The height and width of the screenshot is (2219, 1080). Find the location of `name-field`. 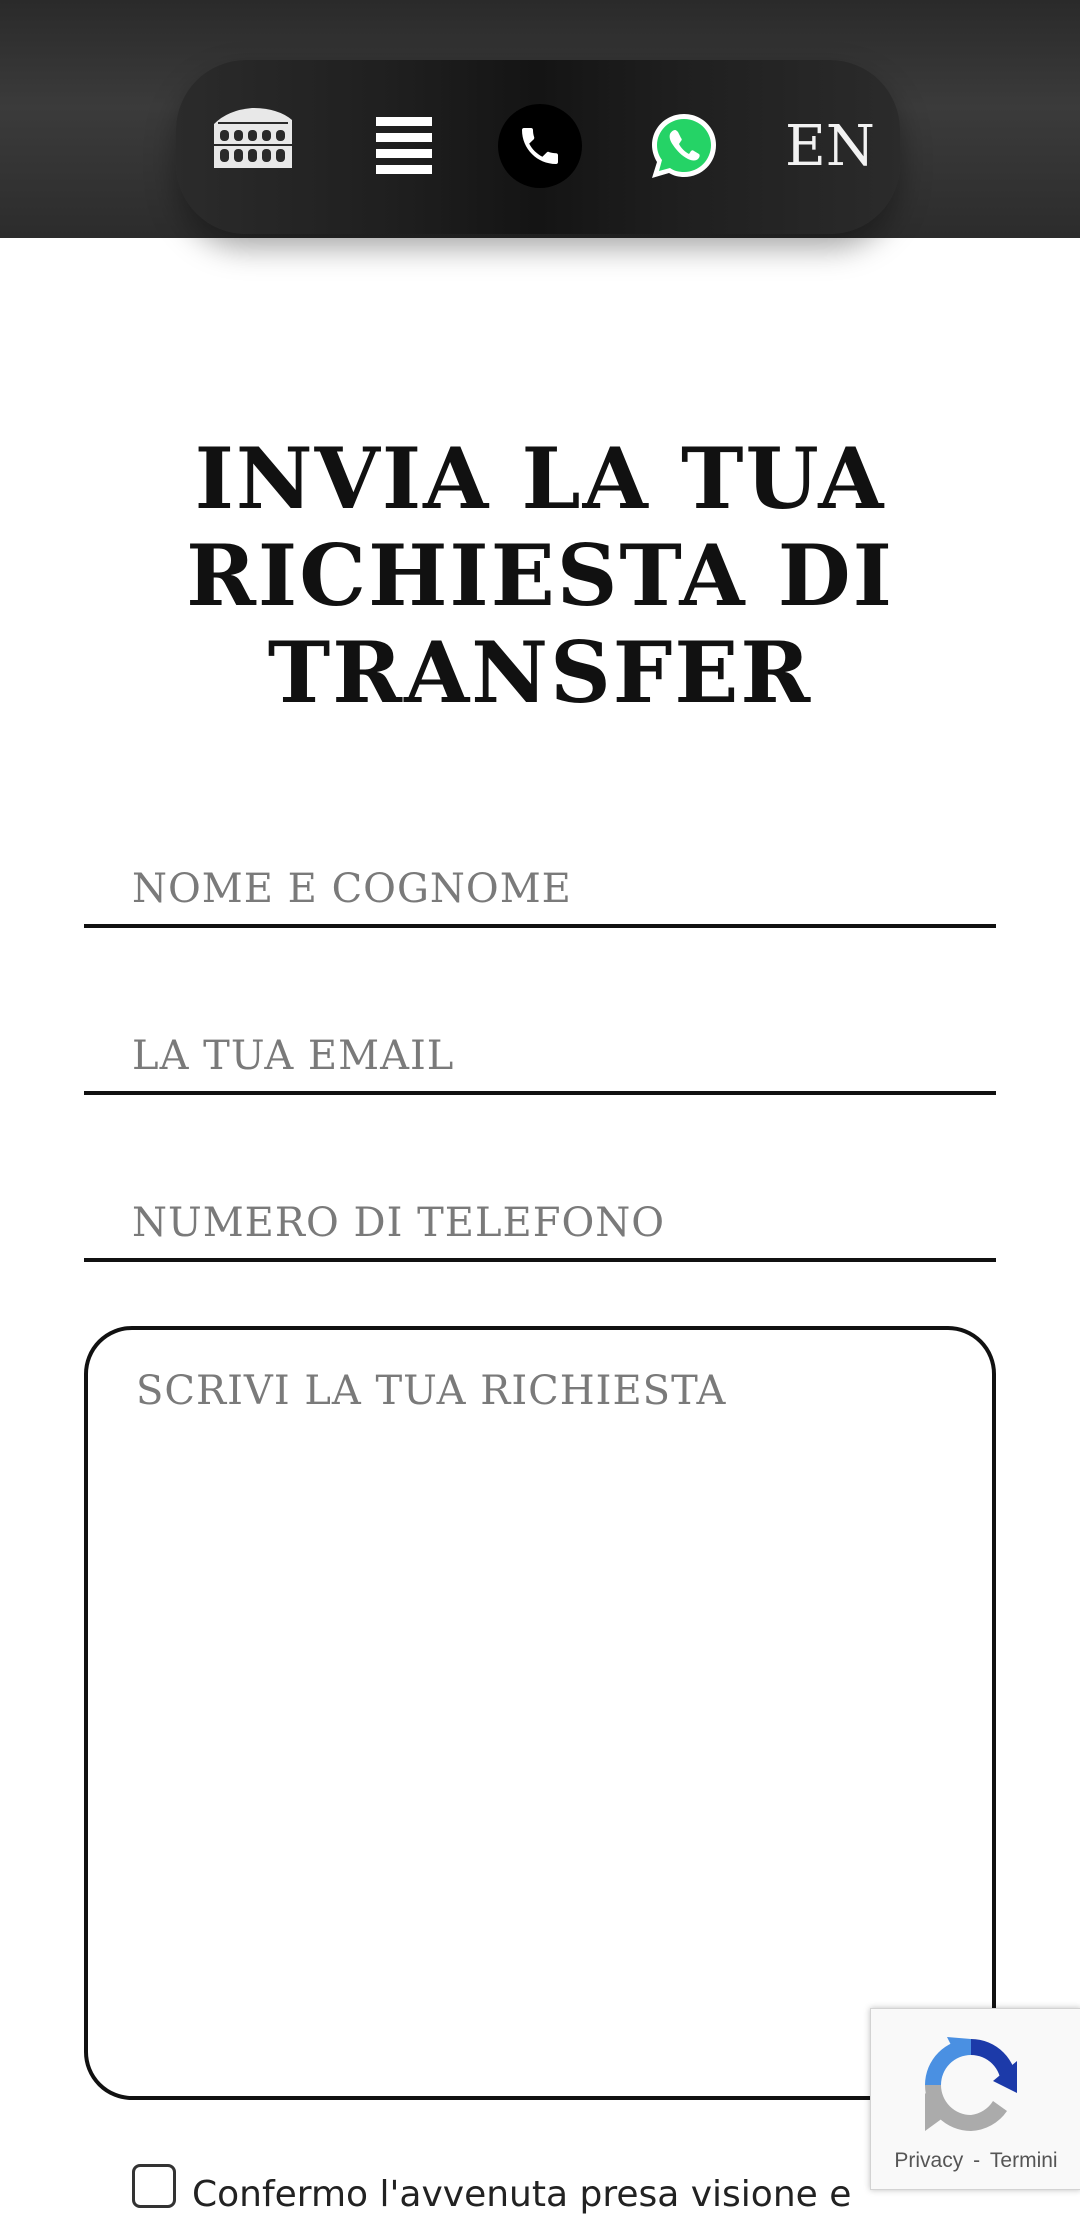

name-field is located at coordinates (540, 891).